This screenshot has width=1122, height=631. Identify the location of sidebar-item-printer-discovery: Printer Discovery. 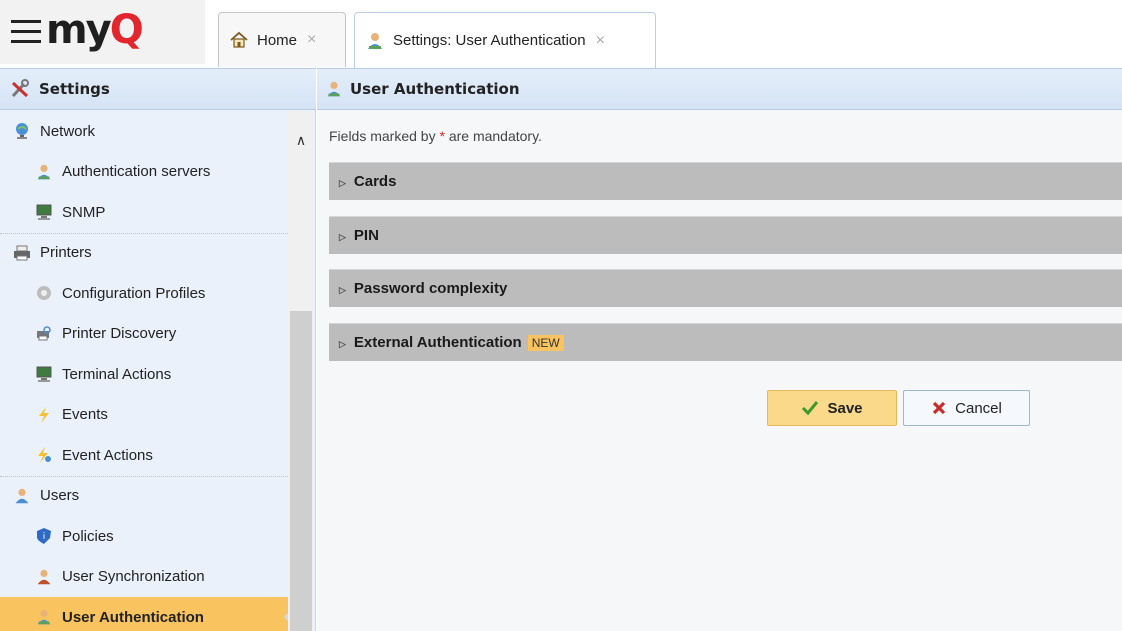
(144, 334).